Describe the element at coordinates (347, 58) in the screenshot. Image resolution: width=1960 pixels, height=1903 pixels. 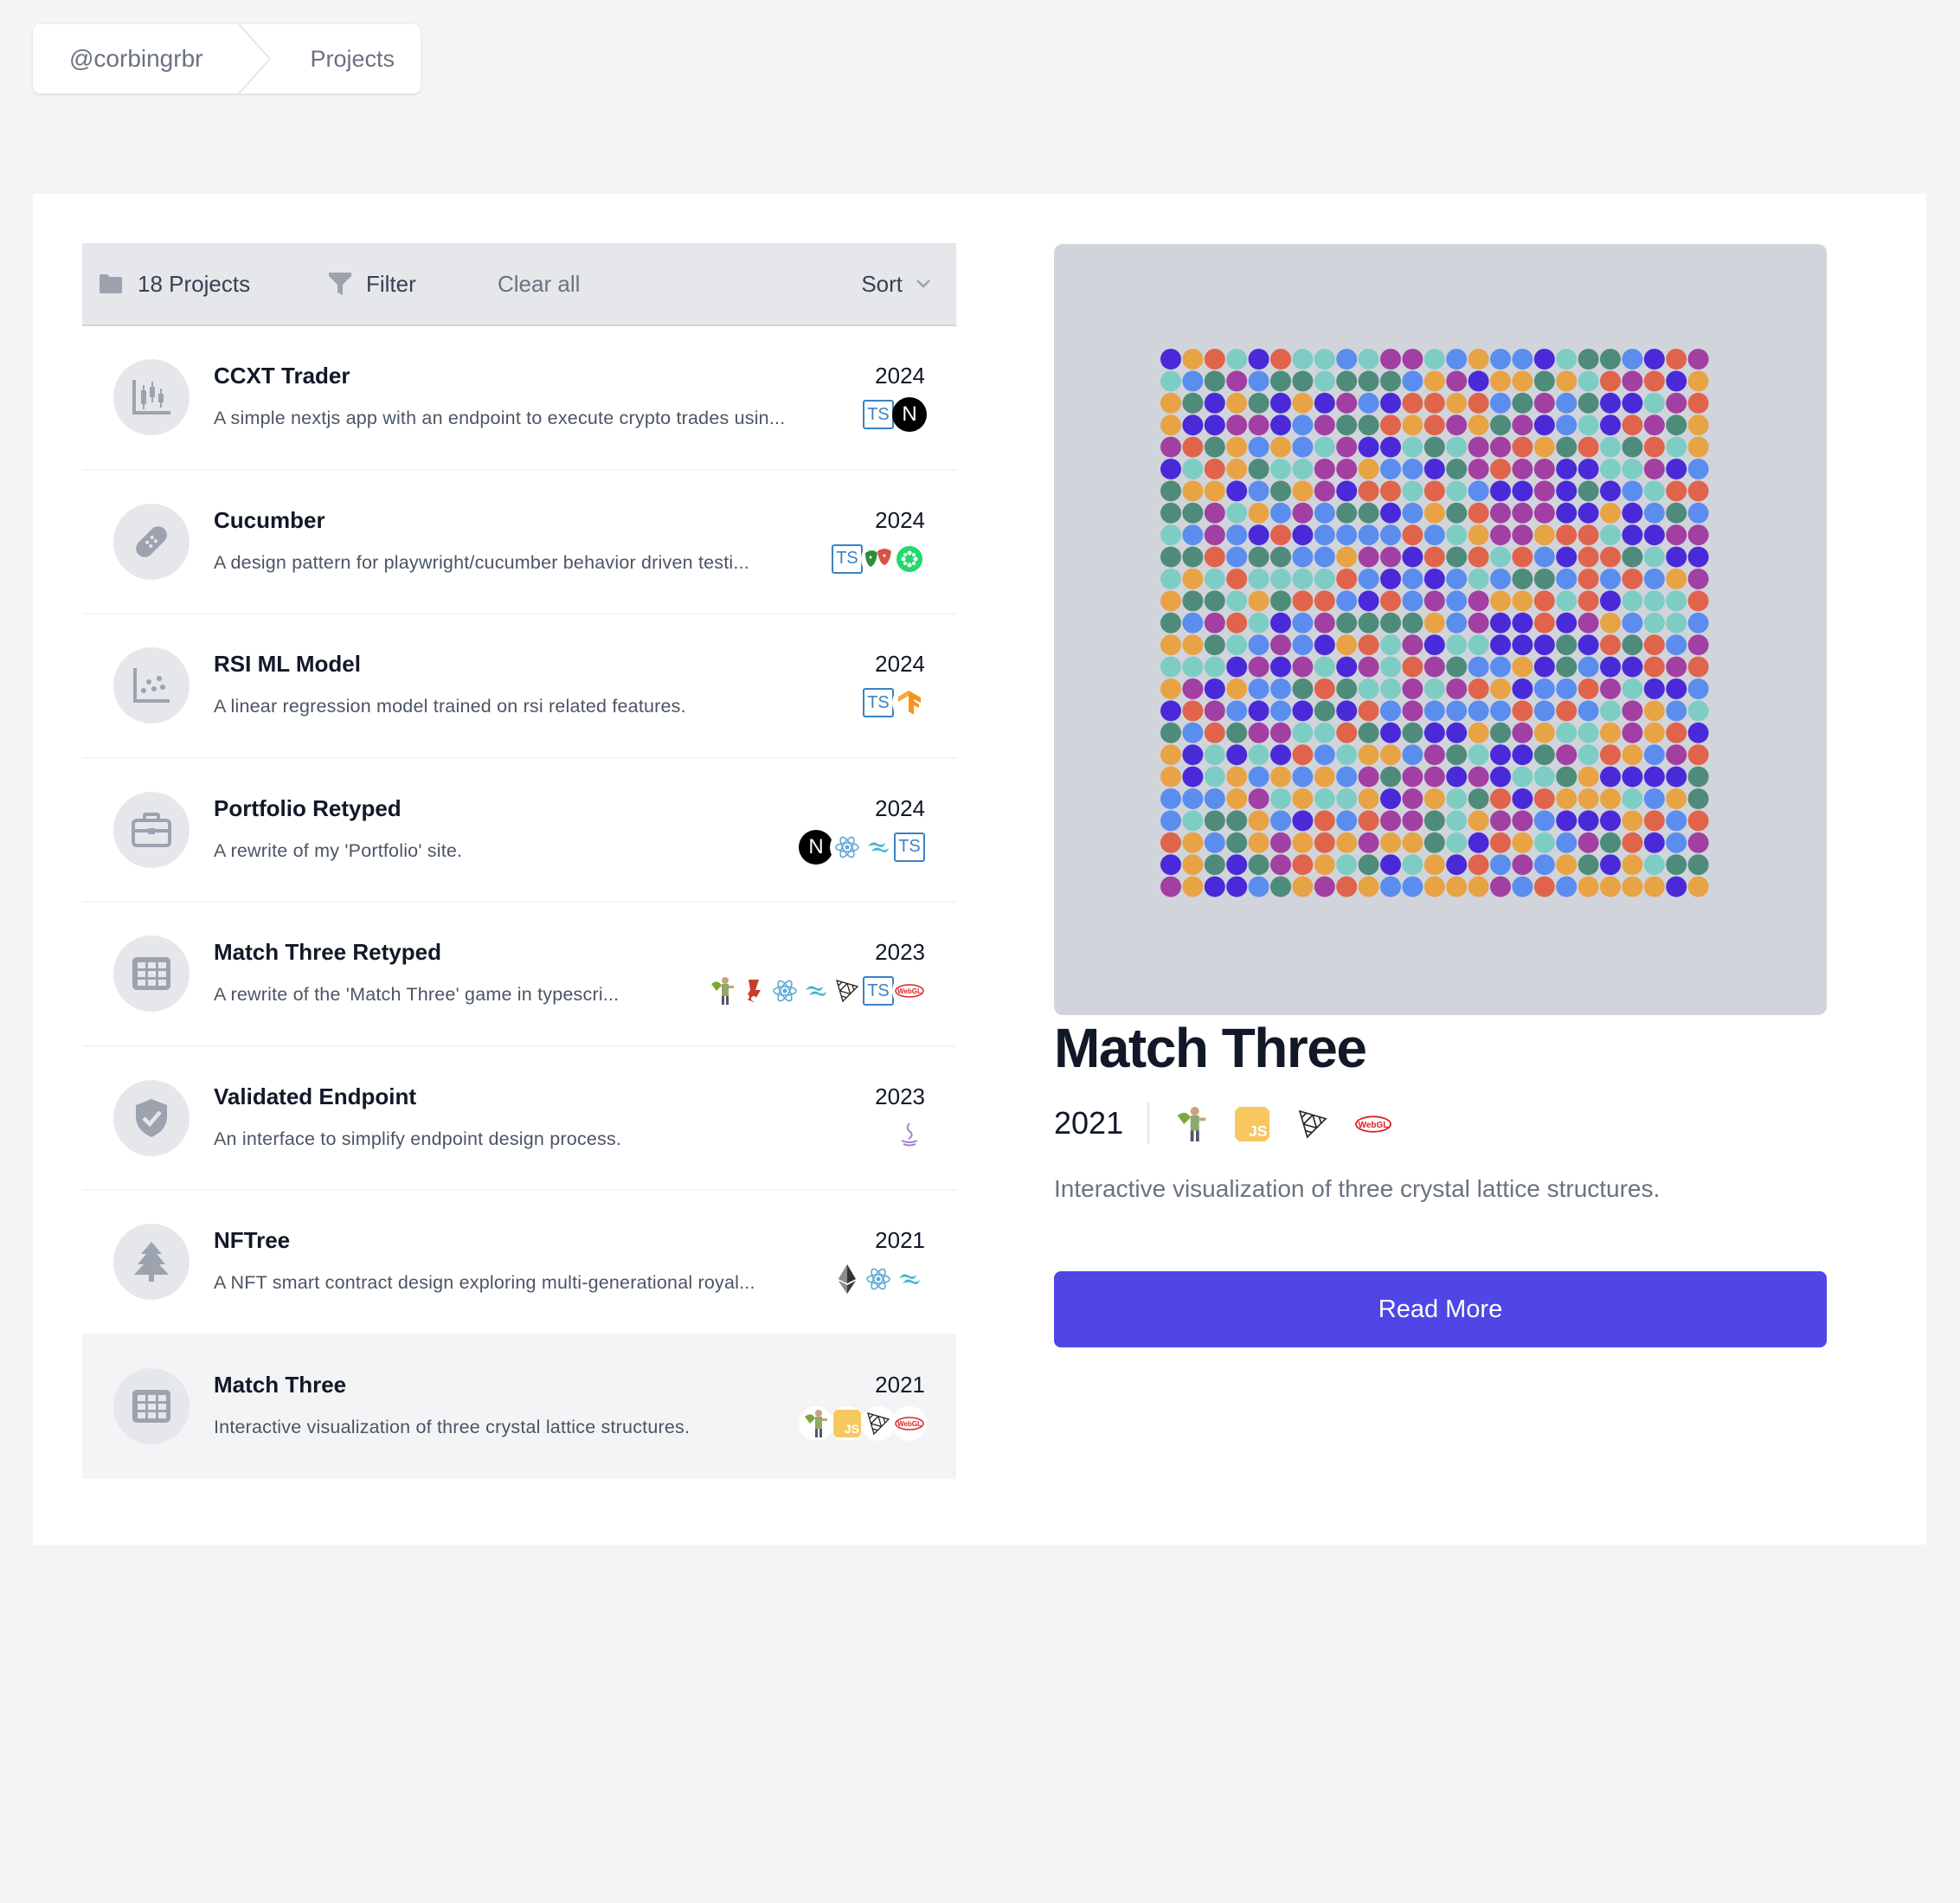
I see `breadcrumb-projects-link: Projects` at that location.